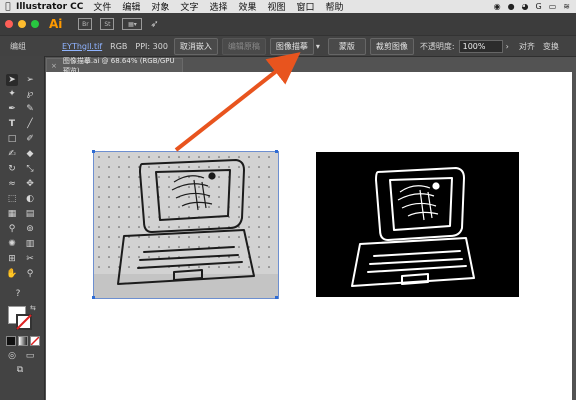 The width and height of the screenshot is (576, 400). Describe the element at coordinates (237, 102) in the screenshot. I see `annotation-arrow` at that location.